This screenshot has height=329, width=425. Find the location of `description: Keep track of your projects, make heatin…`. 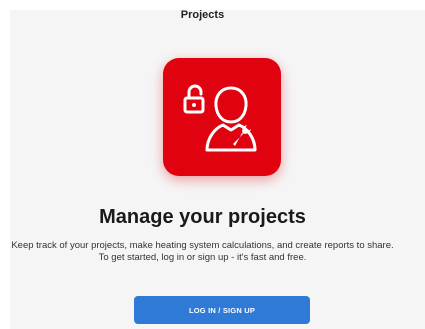

description: Keep track of your projects, make heatin… is located at coordinates (207, 252).